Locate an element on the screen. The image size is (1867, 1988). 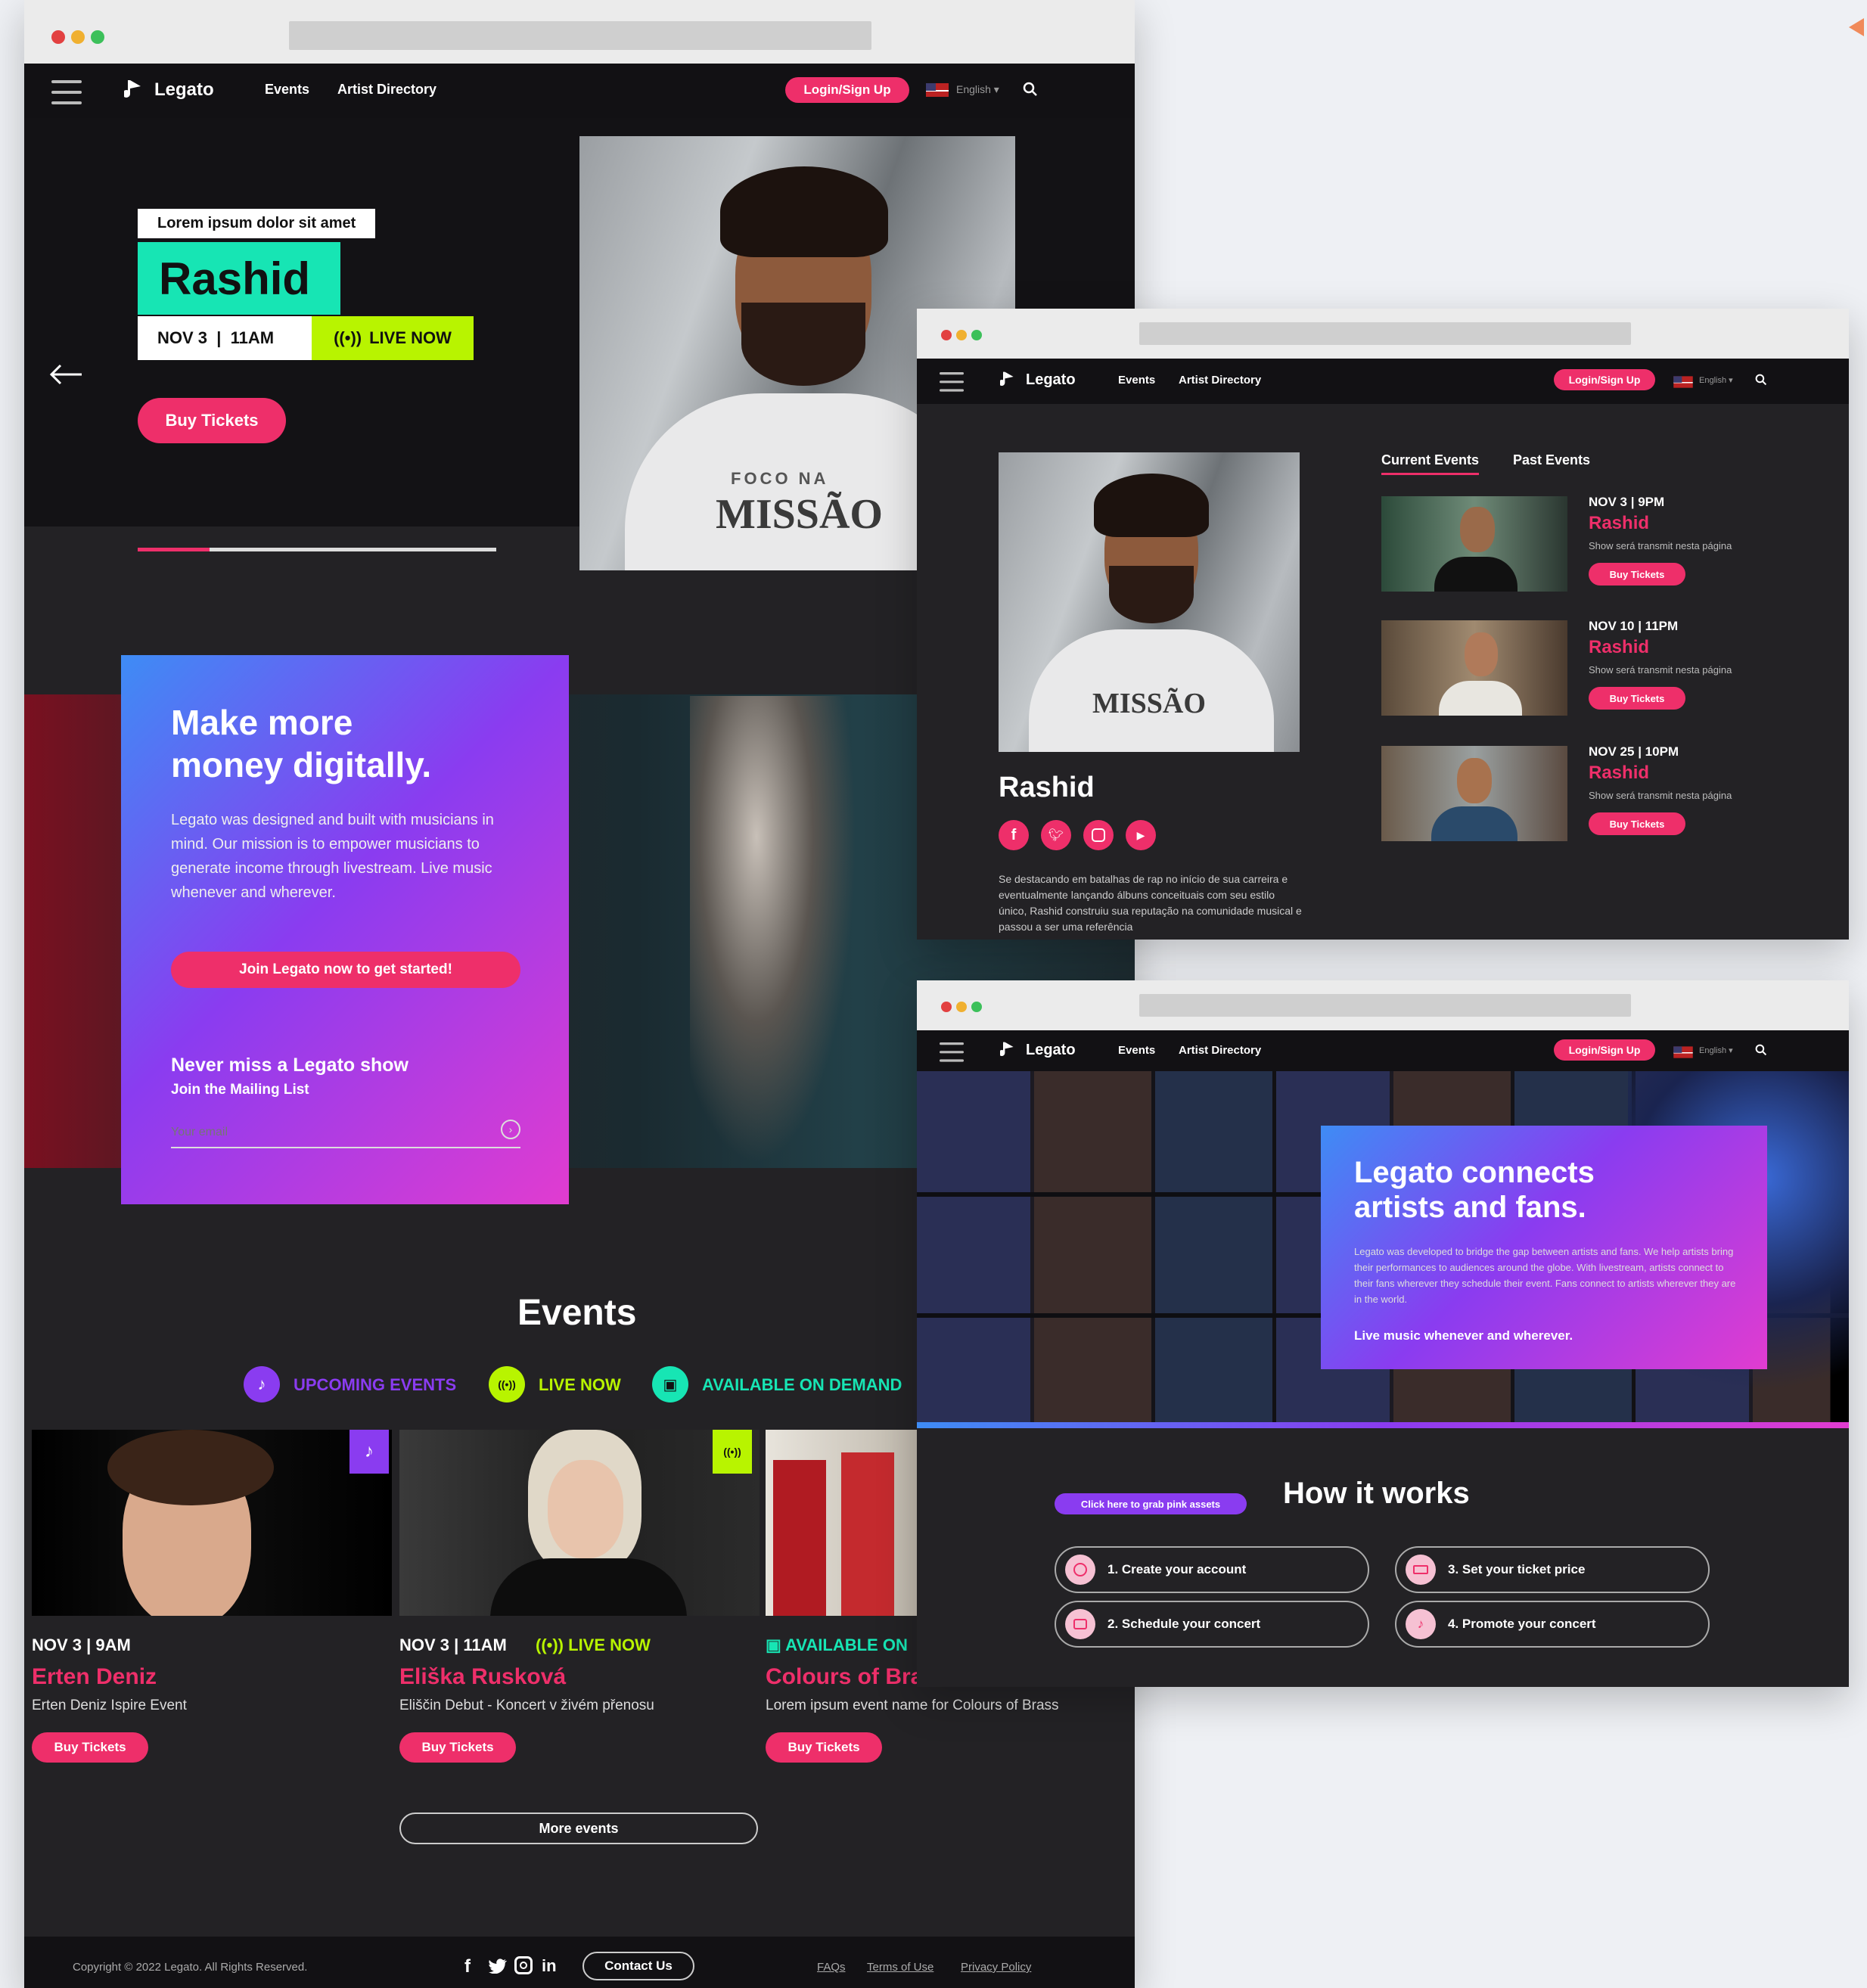
email-input is located at coordinates (345, 1133).